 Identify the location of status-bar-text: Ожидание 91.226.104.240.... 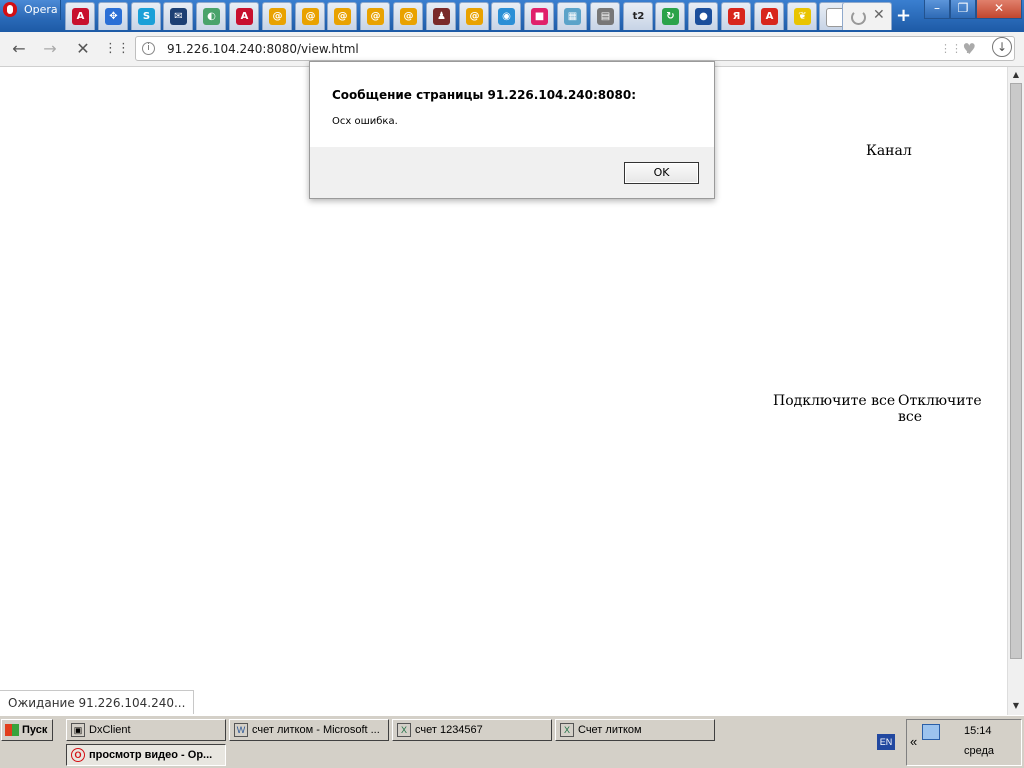
(97, 702).